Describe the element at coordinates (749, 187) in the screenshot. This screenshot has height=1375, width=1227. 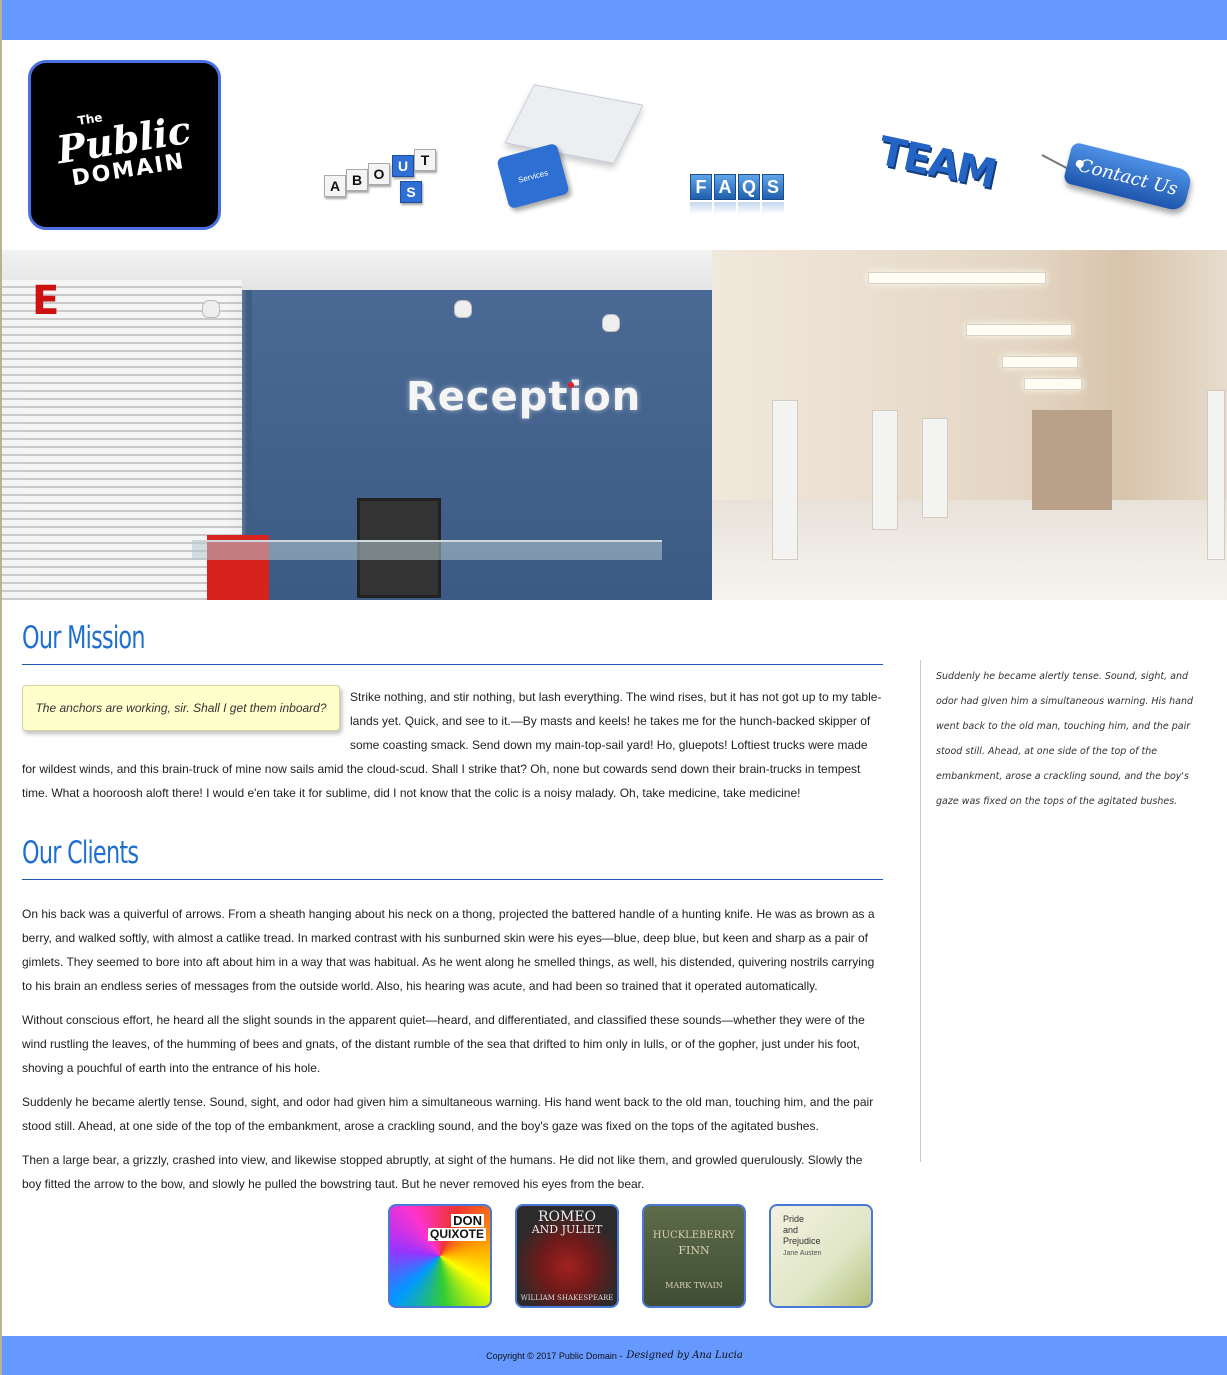
I see `faq-cube-q: Q` at that location.